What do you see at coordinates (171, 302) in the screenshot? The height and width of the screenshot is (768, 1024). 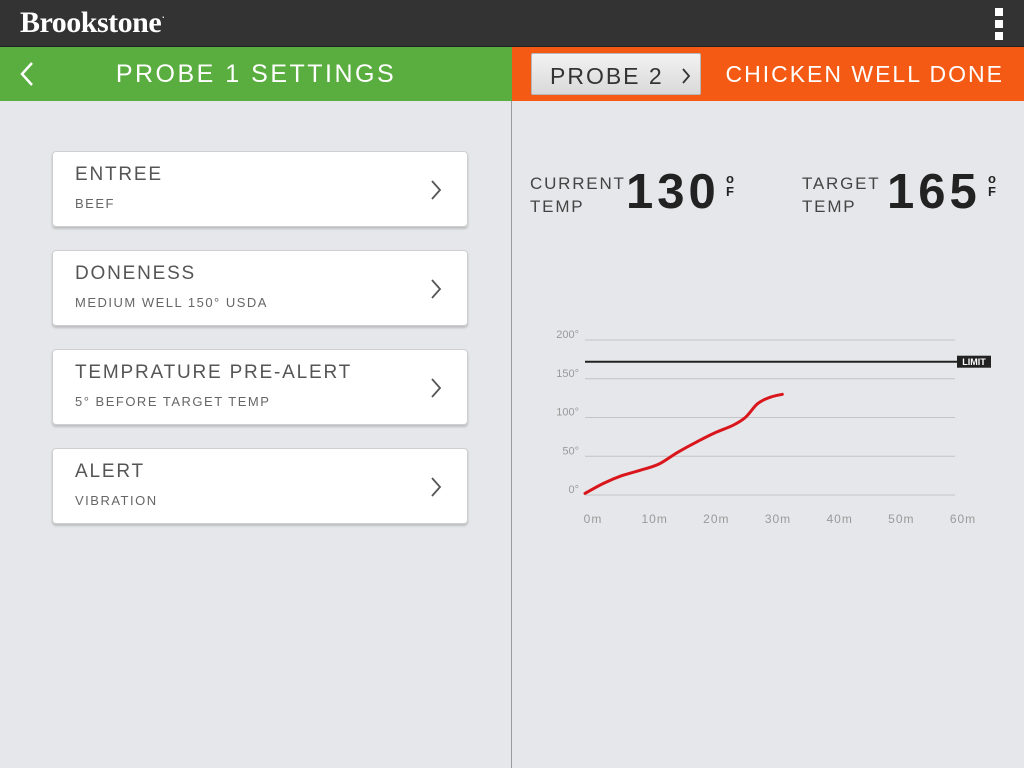 I see `setting-value: MEDIUM WELL 150° USDA` at bounding box center [171, 302].